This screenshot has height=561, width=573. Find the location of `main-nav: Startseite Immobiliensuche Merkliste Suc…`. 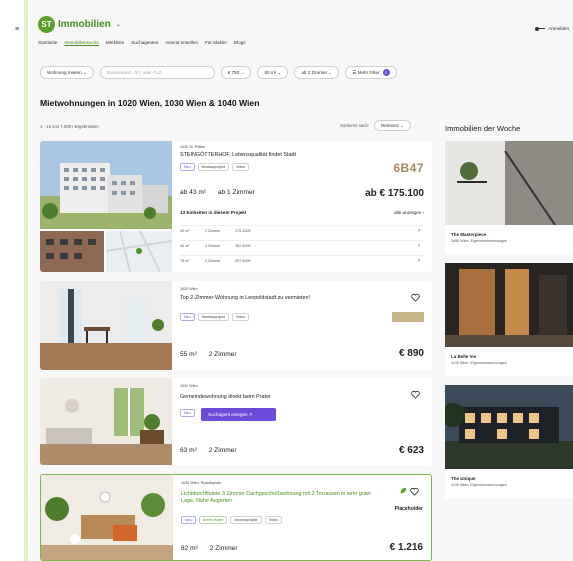

main-nav: Startseite Immobiliensuche Merkliste Suc… is located at coordinates (145, 42).